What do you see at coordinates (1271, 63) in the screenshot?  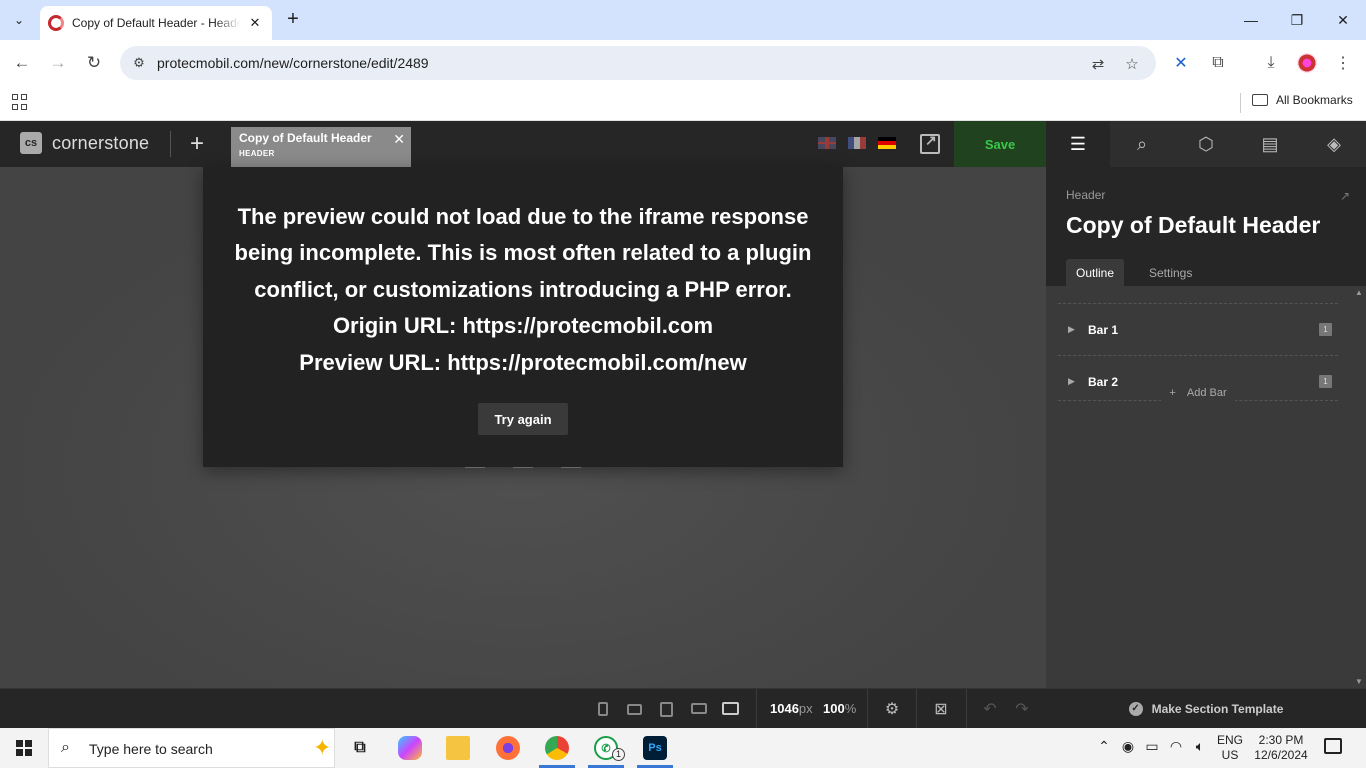 I see `download-icon: ⤓` at bounding box center [1271, 63].